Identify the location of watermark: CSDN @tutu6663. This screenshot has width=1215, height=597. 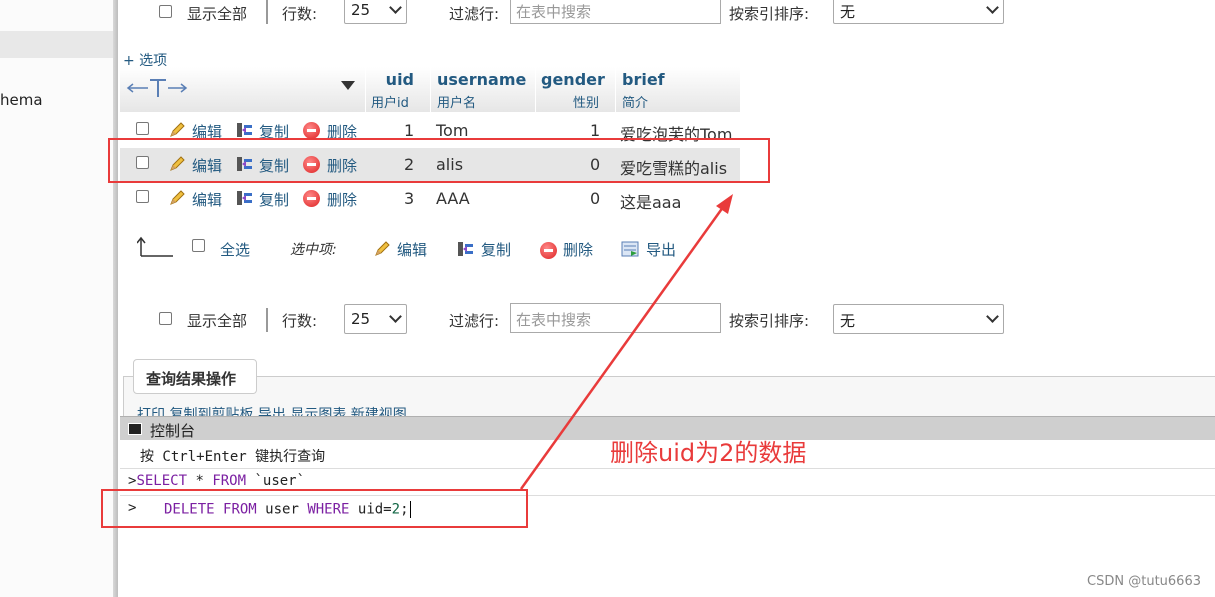
(1144, 581).